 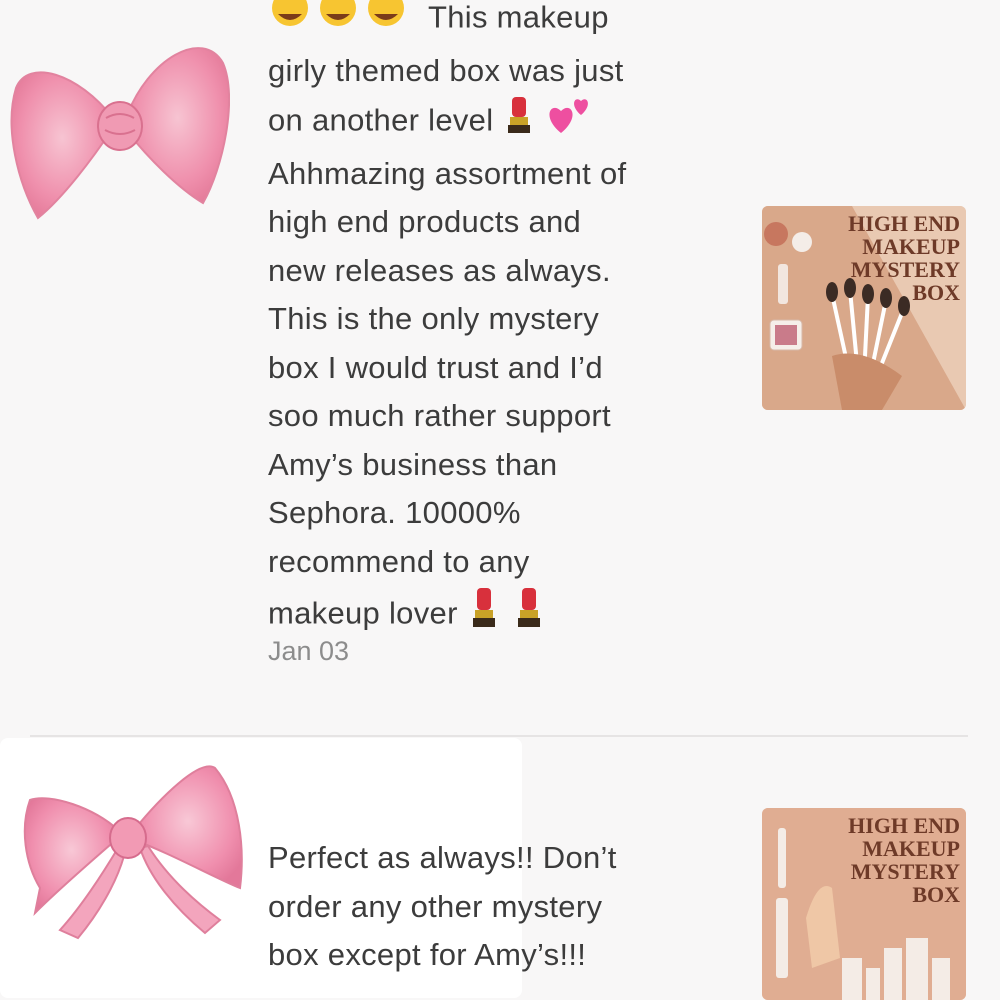 I want to click on divider, so click(x=499, y=736).